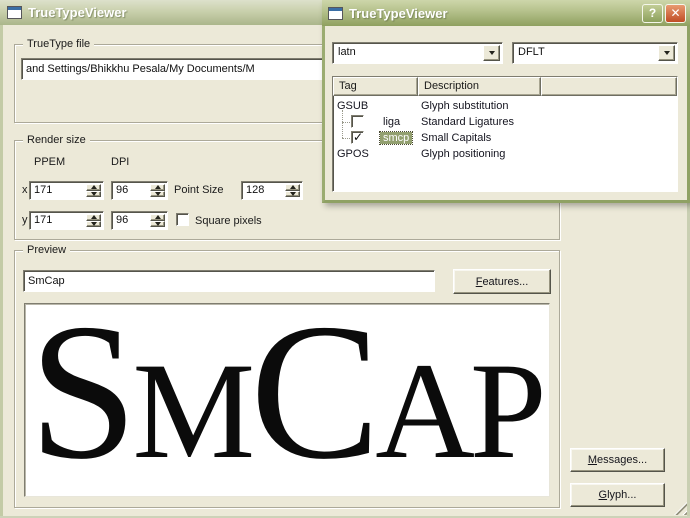 The image size is (690, 518). What do you see at coordinates (398, 13) in the screenshot?
I see `dialog-title: TrueTypeViewer` at bounding box center [398, 13].